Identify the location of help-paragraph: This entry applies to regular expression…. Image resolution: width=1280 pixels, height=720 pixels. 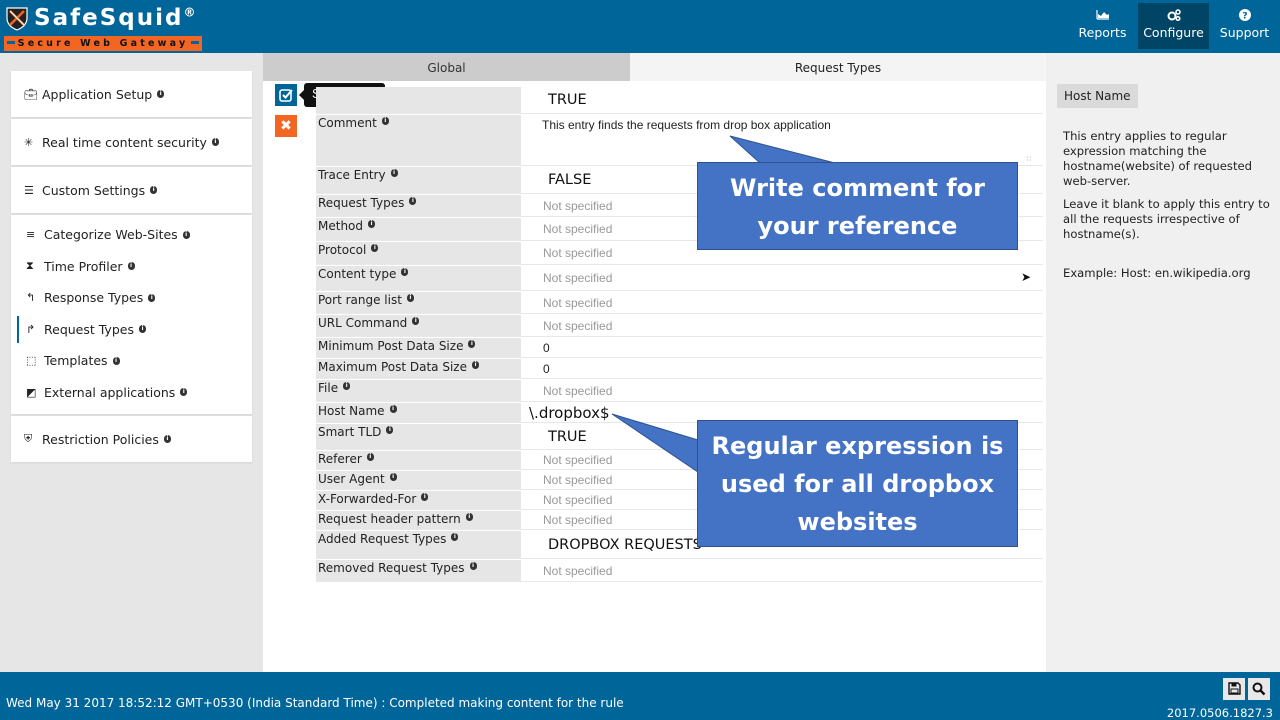
(1157, 158).